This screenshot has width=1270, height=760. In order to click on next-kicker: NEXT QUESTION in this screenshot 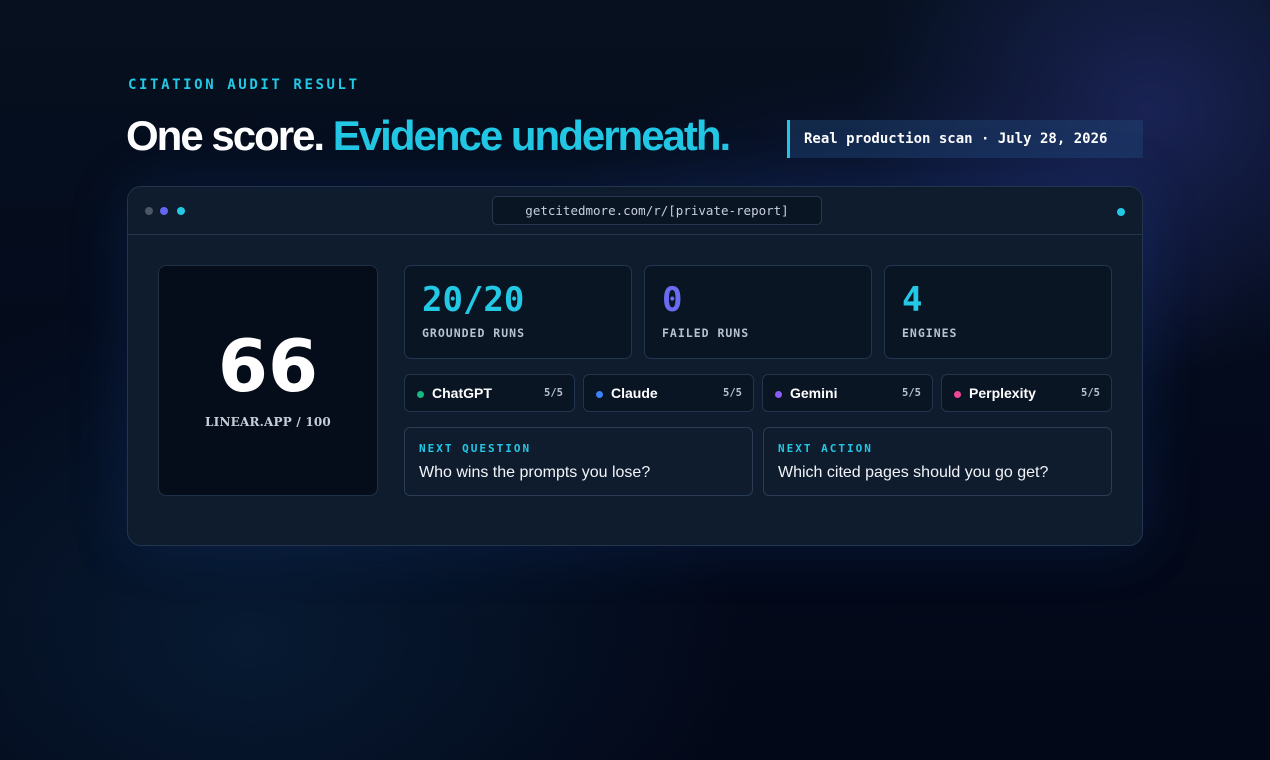, I will do `click(475, 448)`.